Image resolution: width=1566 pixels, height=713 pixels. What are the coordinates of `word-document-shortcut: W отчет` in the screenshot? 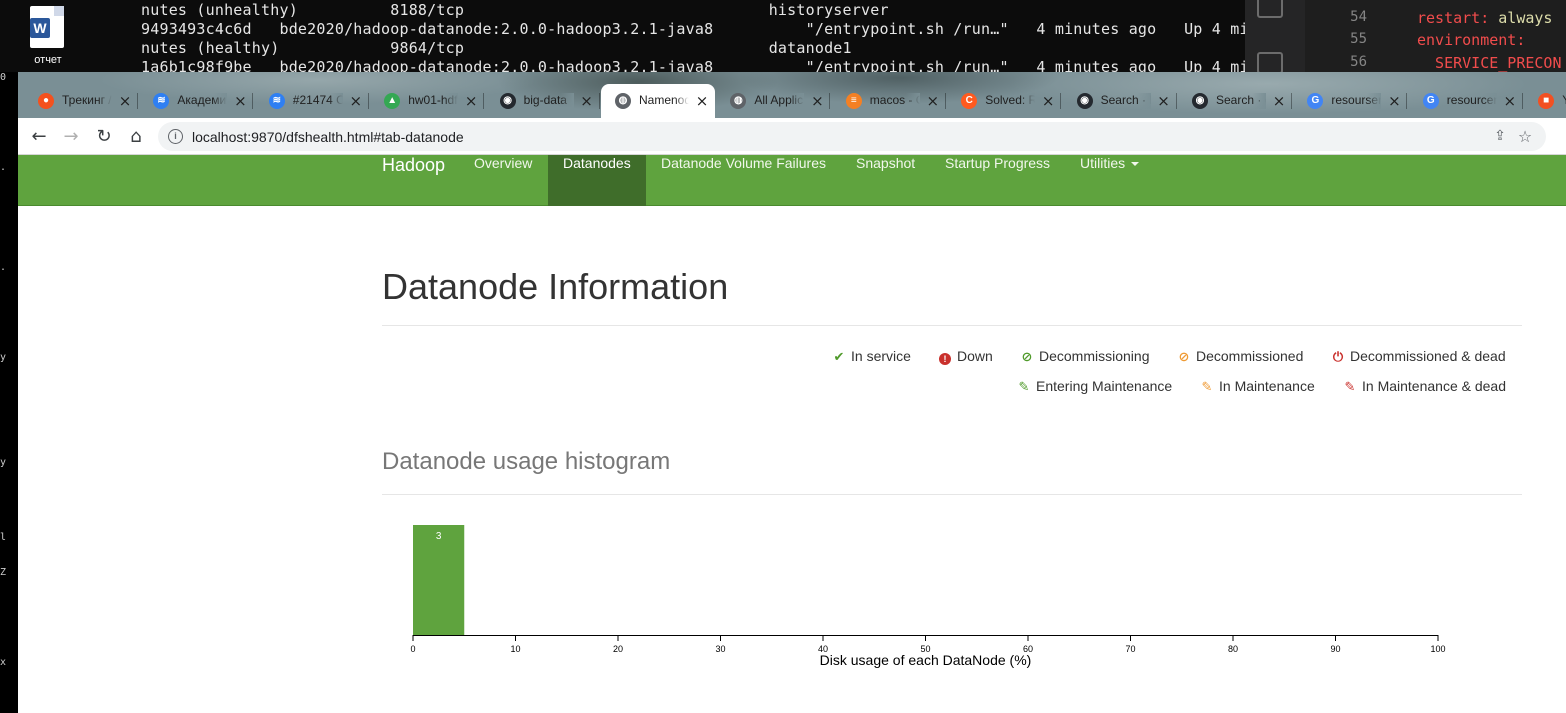 It's located at (48, 37).